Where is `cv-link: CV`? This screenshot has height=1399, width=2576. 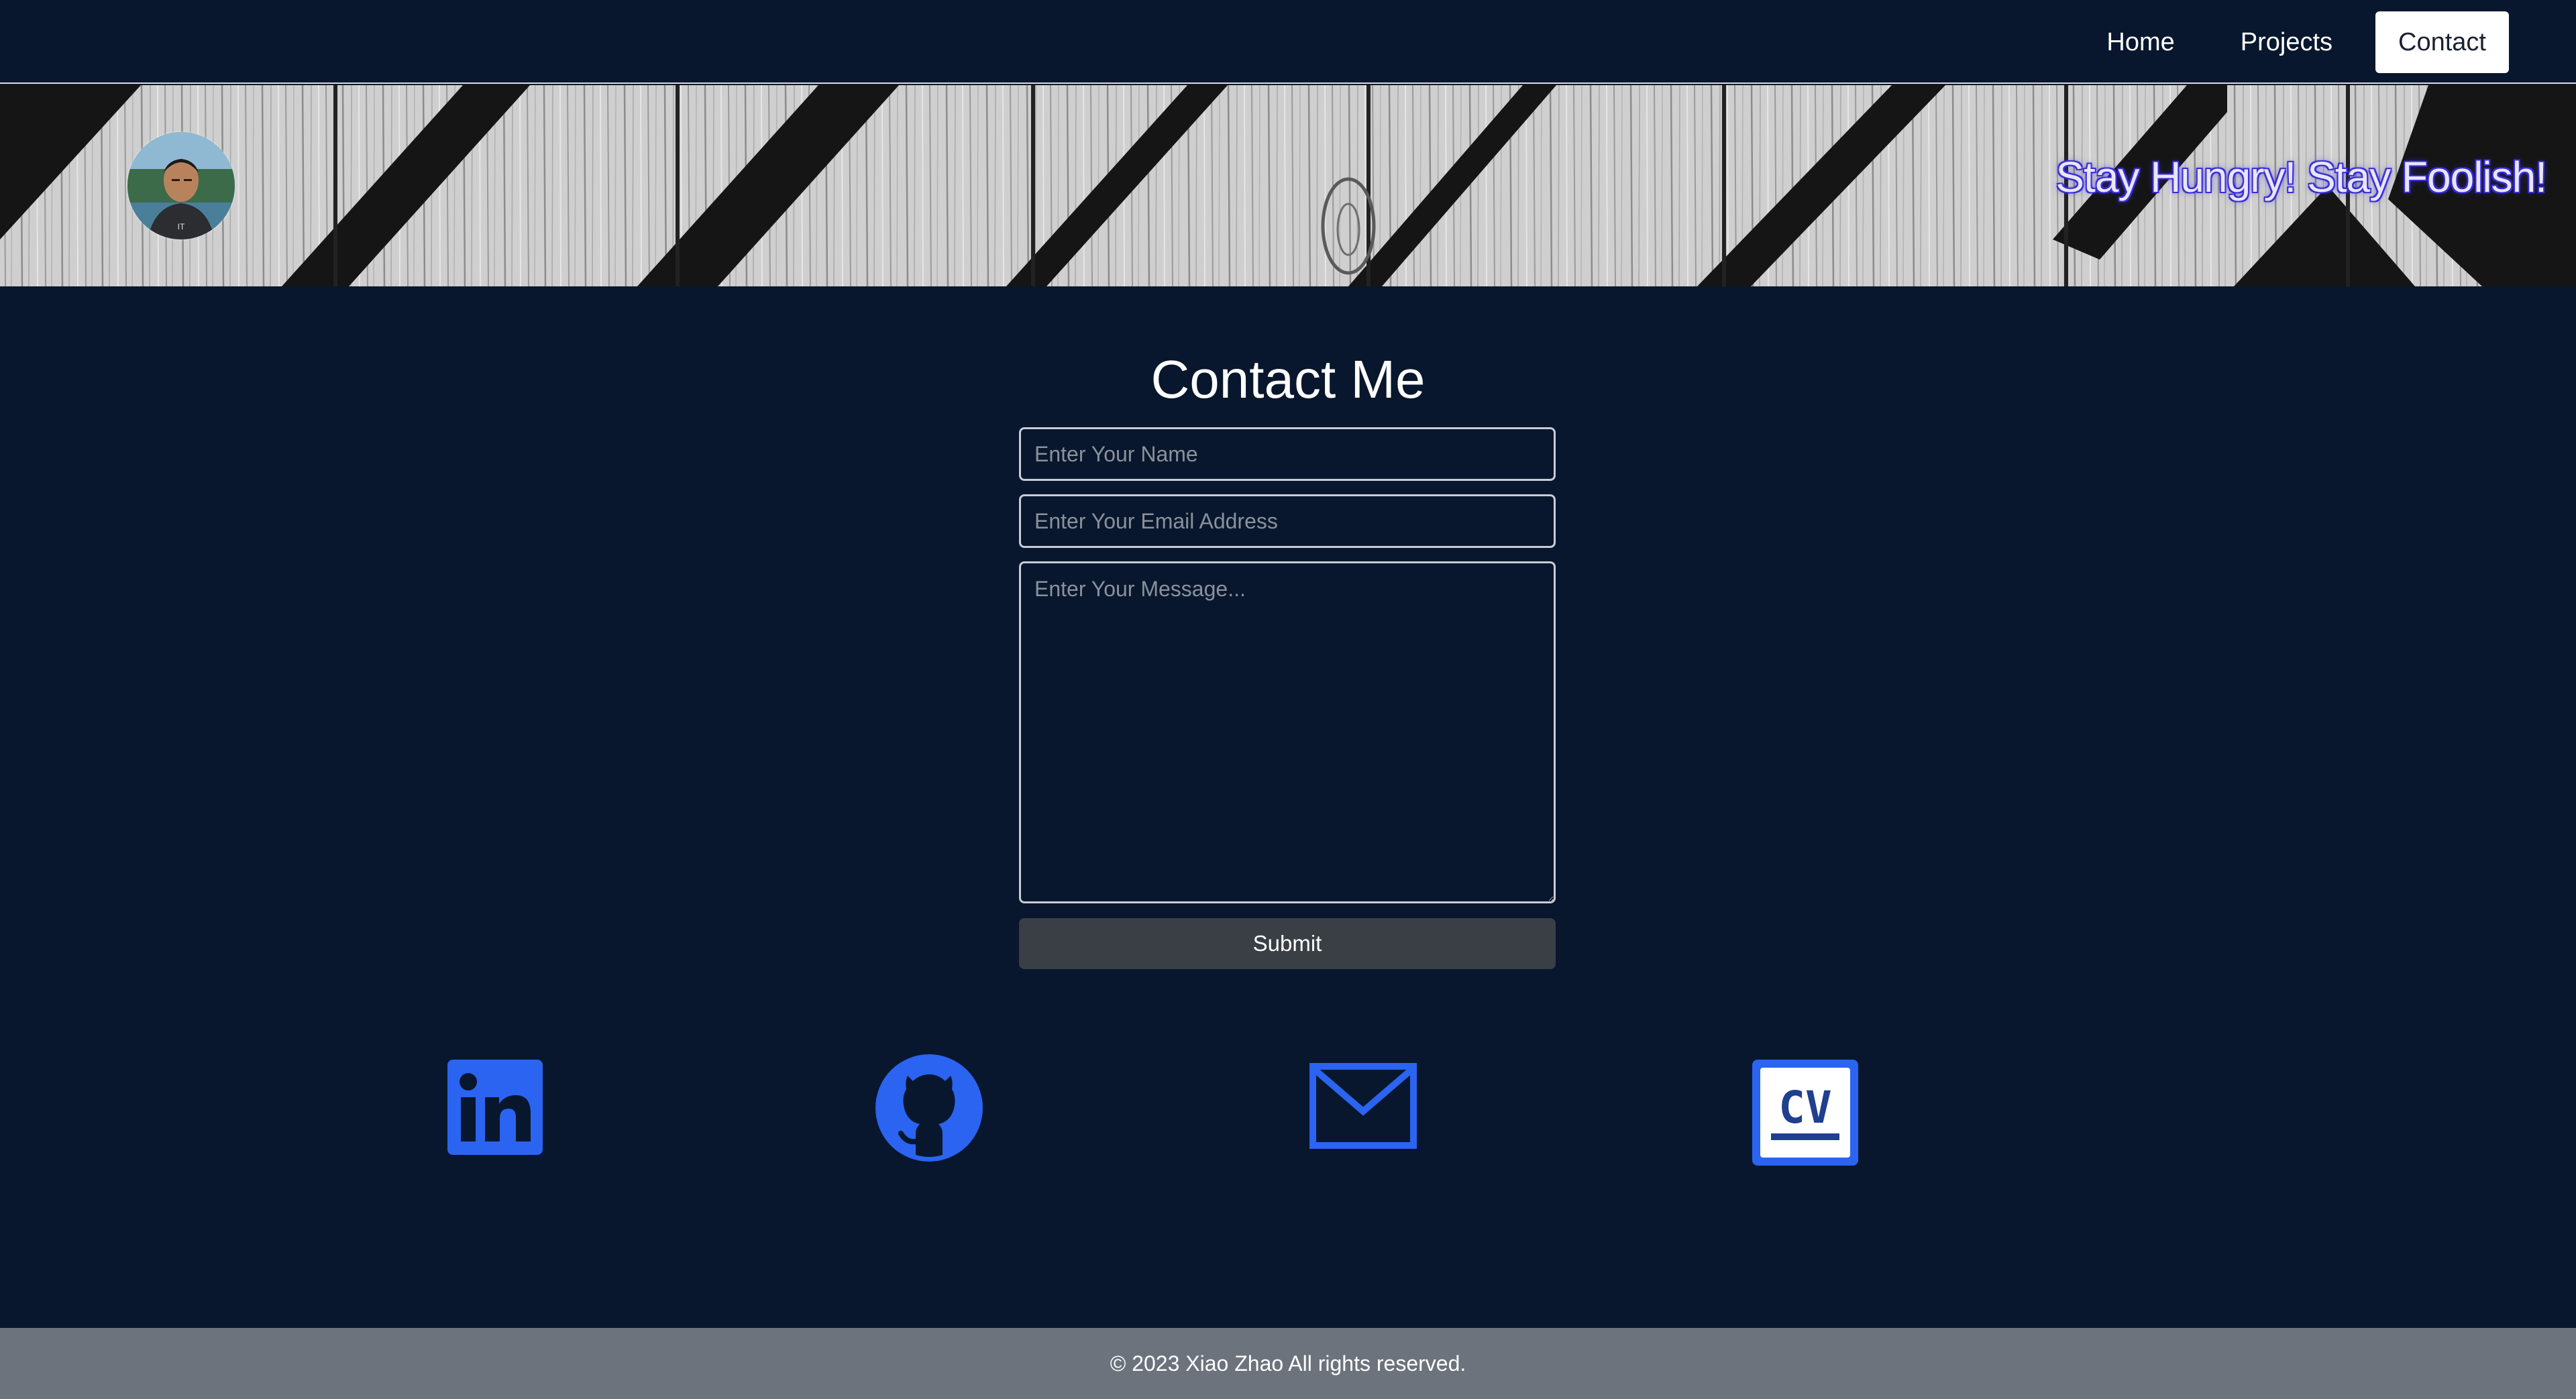 cv-link: CV is located at coordinates (1805, 1114).